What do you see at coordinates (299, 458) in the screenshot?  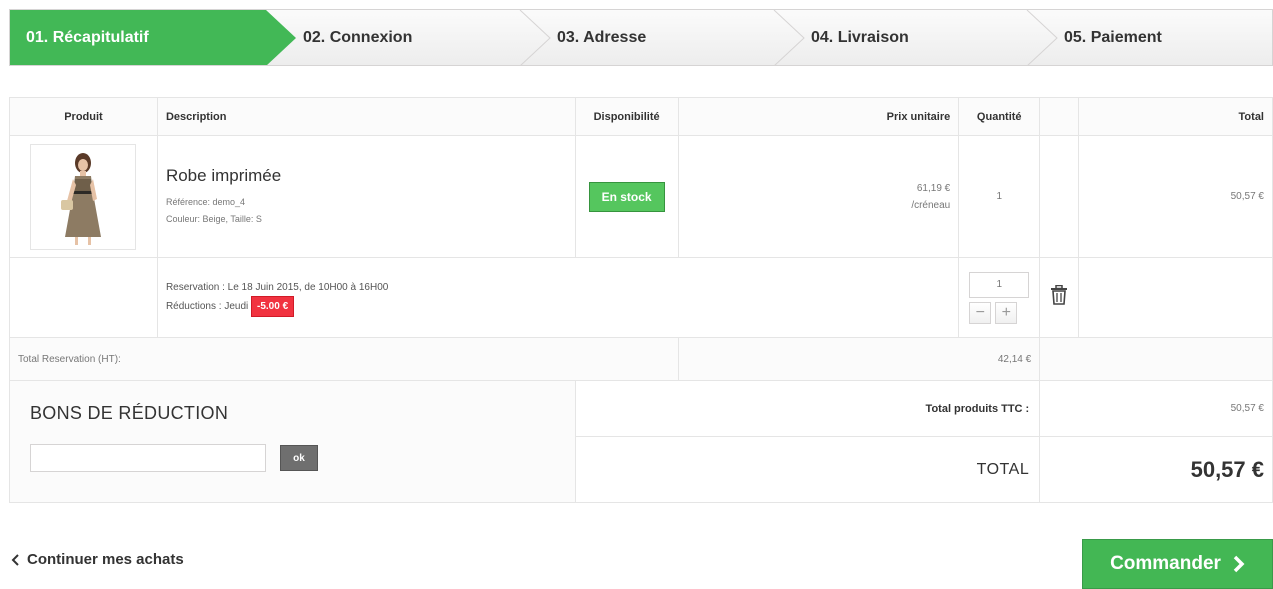 I see `voucher-ok-button: ok` at bounding box center [299, 458].